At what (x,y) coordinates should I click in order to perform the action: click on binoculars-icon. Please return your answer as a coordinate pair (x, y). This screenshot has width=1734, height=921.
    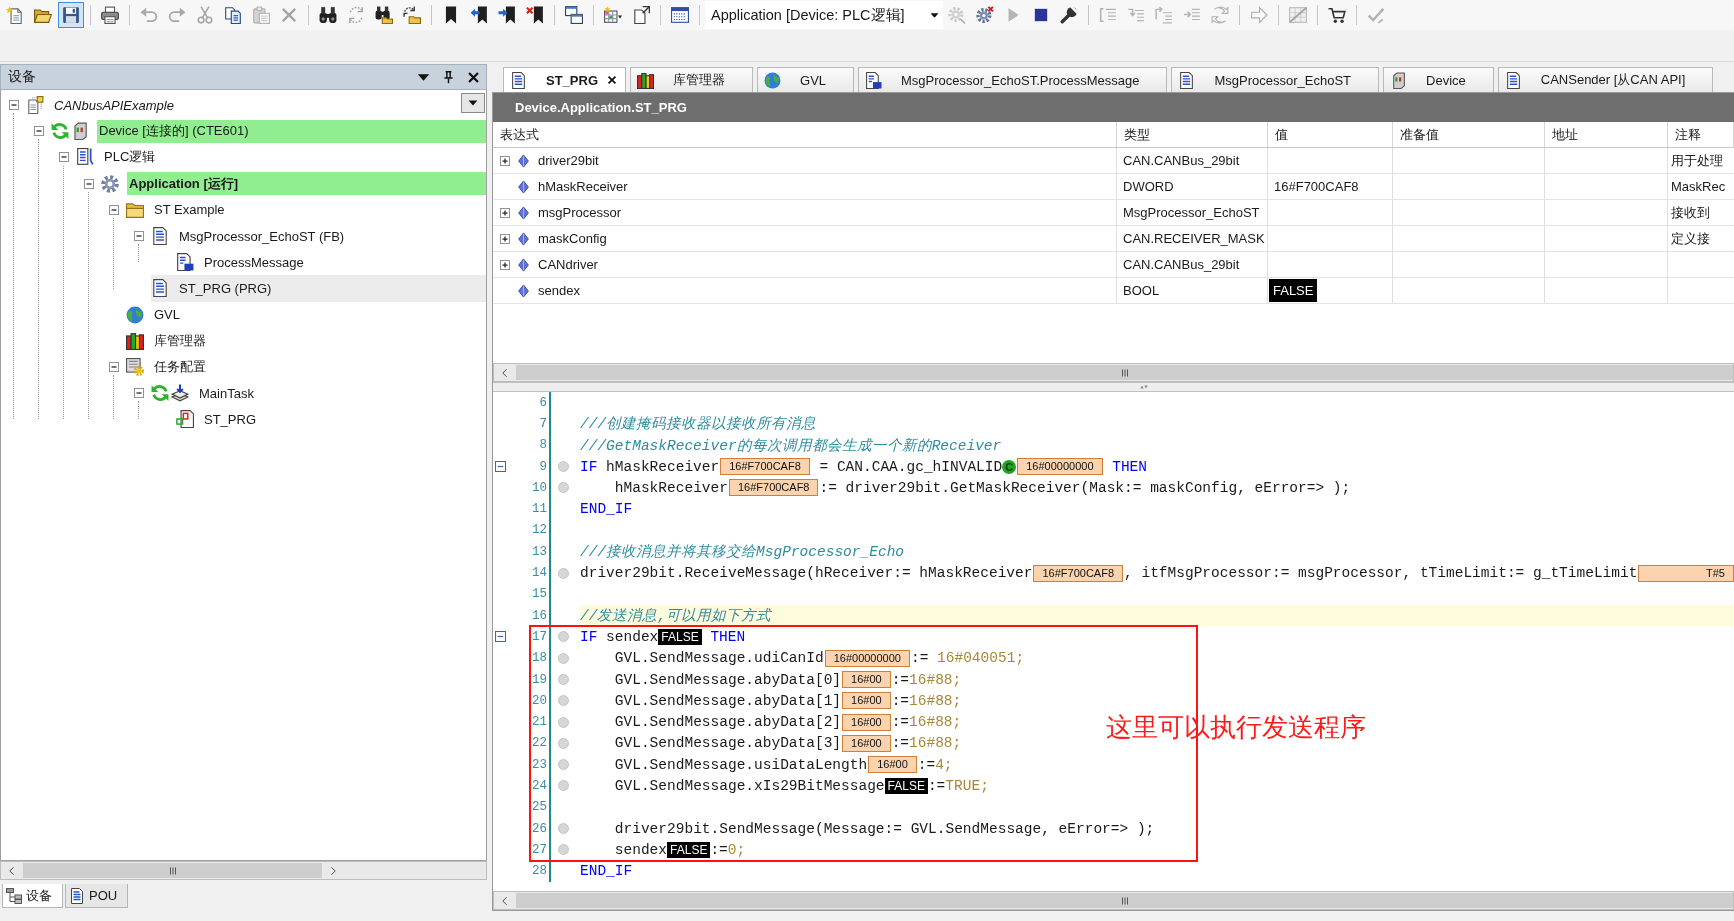
    Looking at the image, I should click on (328, 15).